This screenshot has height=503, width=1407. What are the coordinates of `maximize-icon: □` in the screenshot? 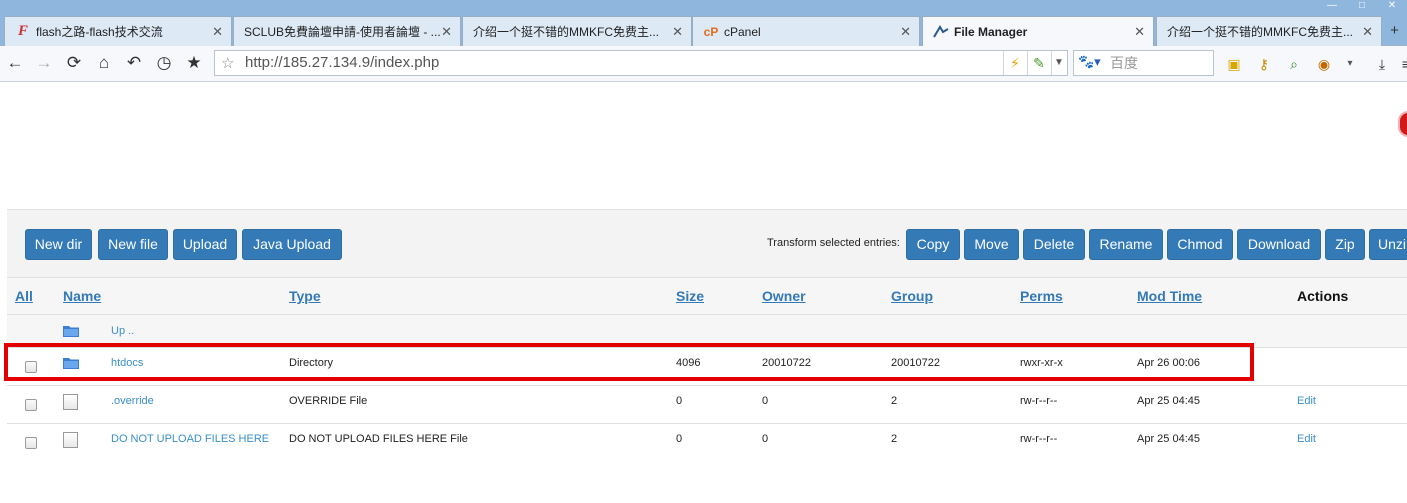 It's located at (1362, 7).